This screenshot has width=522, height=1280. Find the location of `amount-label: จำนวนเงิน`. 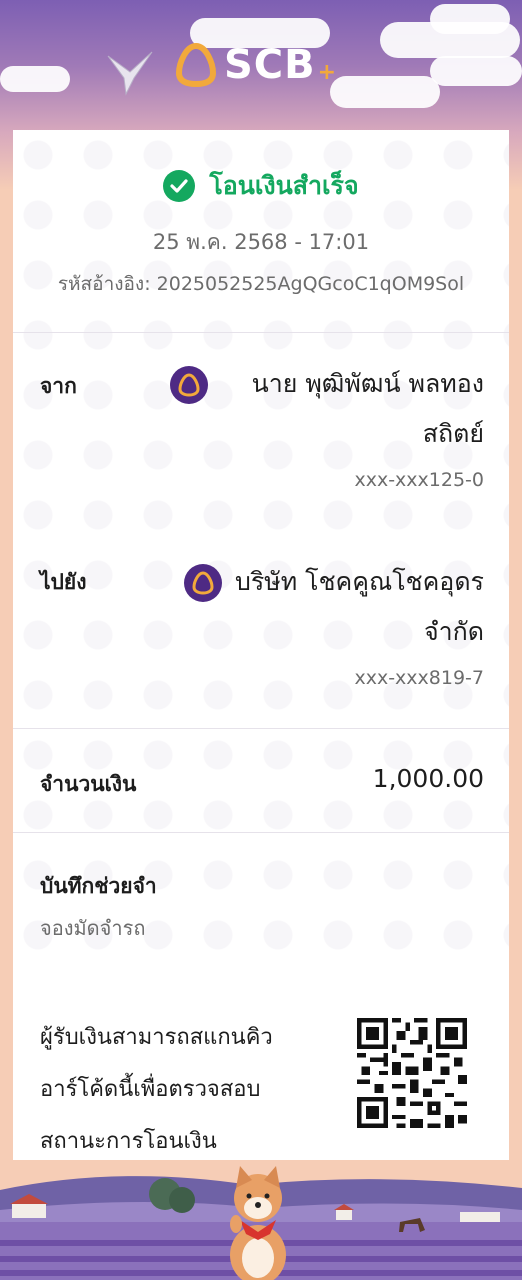

amount-label: จำนวนเงิน is located at coordinates (88, 784).